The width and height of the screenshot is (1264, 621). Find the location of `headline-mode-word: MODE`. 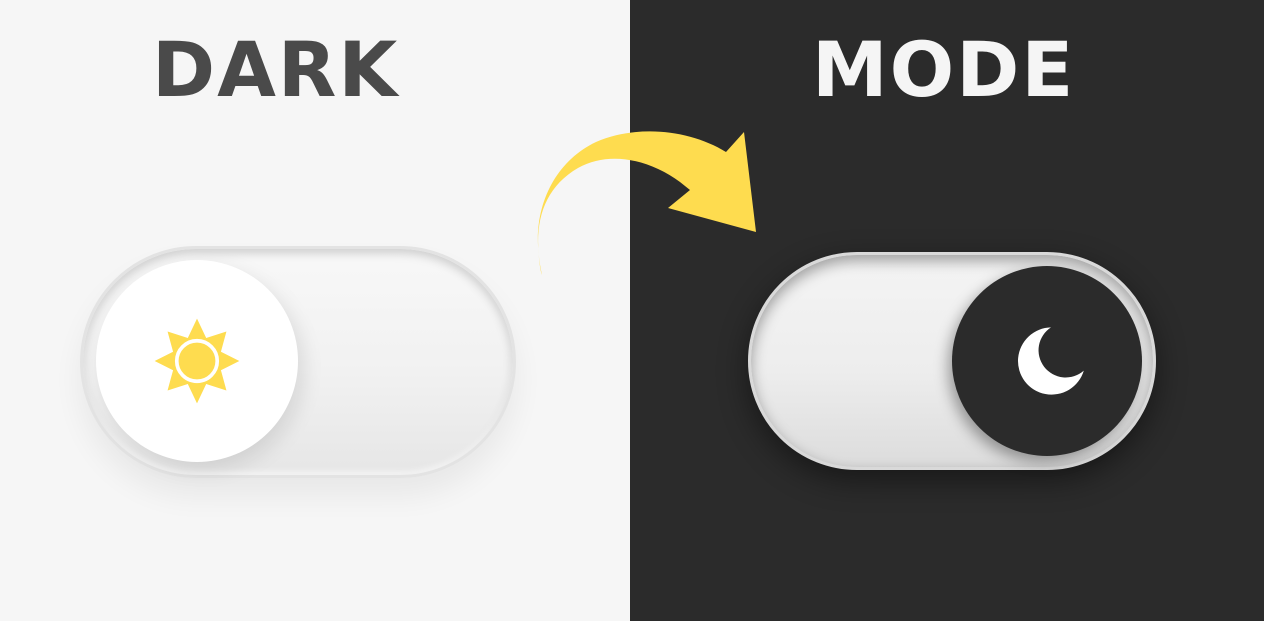

headline-mode-word: MODE is located at coordinates (944, 69).